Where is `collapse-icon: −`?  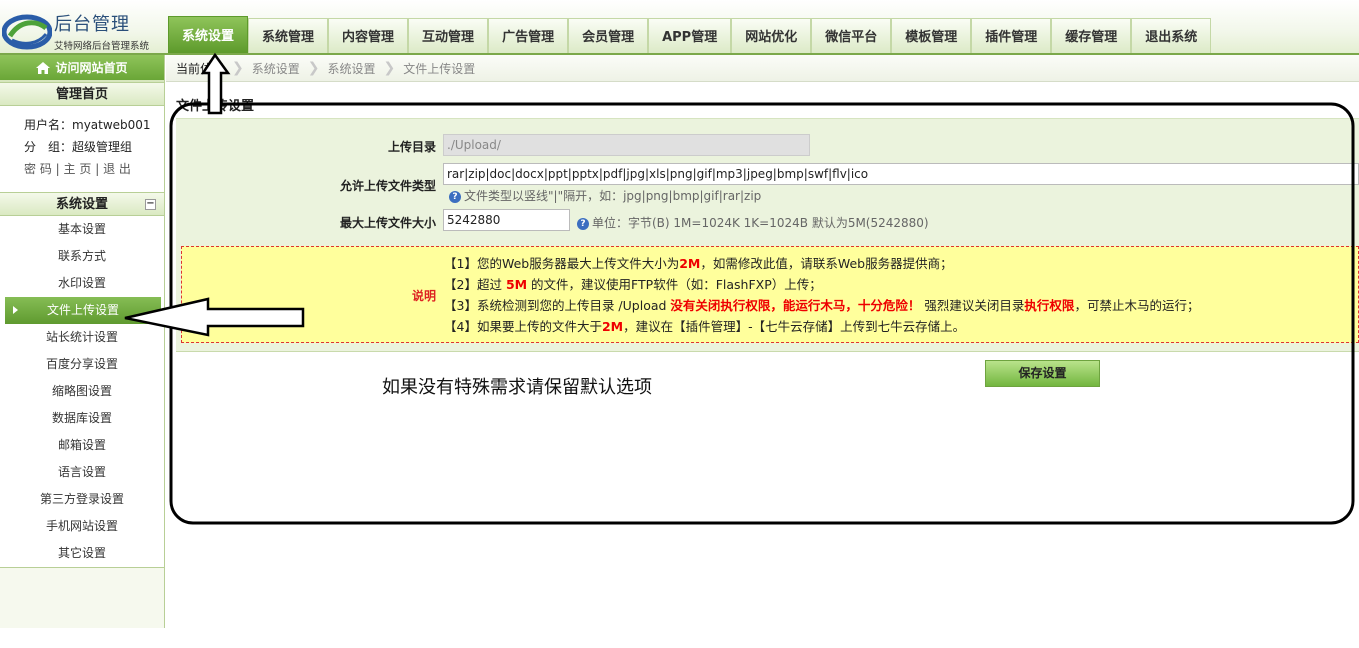
collapse-icon: − is located at coordinates (150, 204).